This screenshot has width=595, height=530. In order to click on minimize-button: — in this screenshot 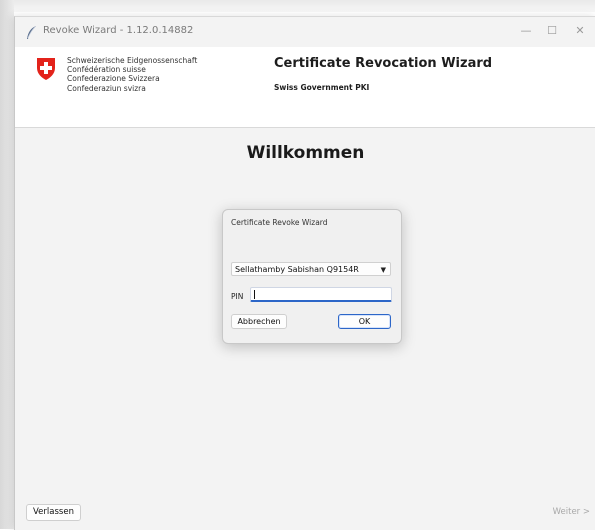, I will do `click(526, 31)`.